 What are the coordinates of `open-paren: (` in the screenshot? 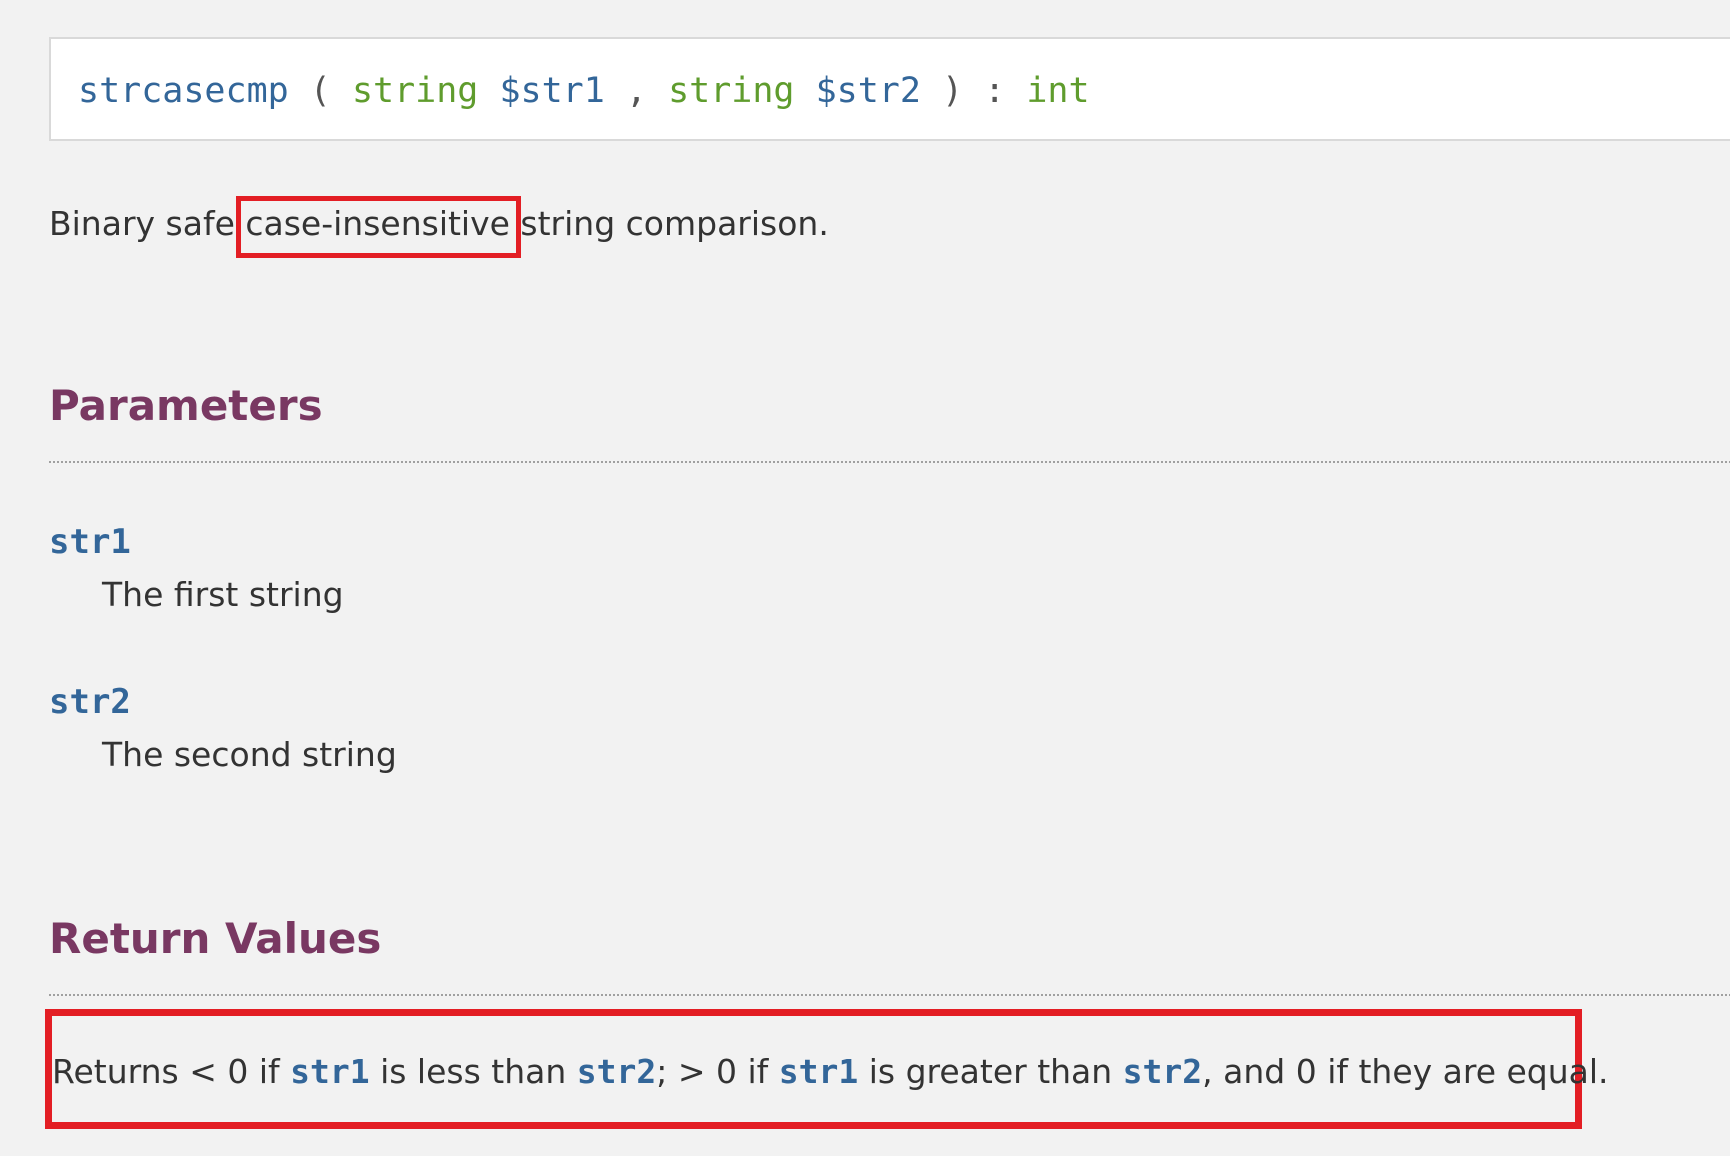 It's located at (320, 91).